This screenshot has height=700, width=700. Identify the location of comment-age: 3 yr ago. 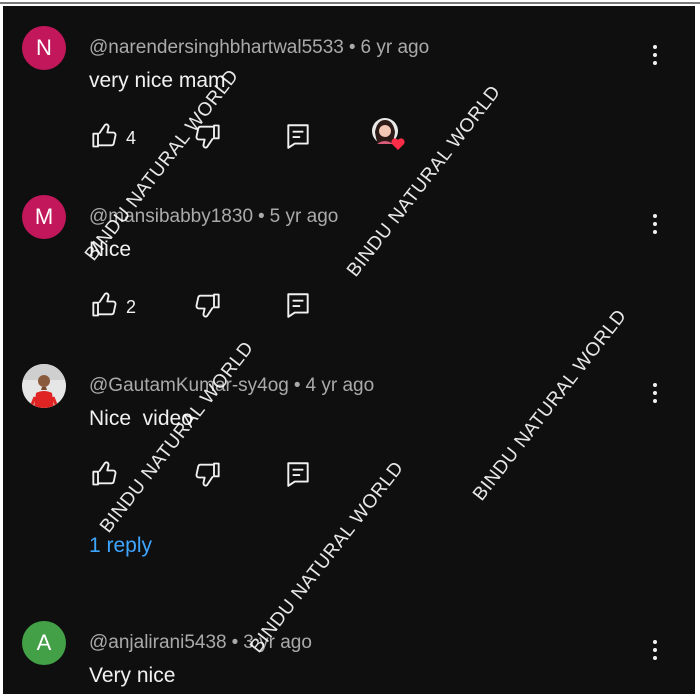
(277, 642).